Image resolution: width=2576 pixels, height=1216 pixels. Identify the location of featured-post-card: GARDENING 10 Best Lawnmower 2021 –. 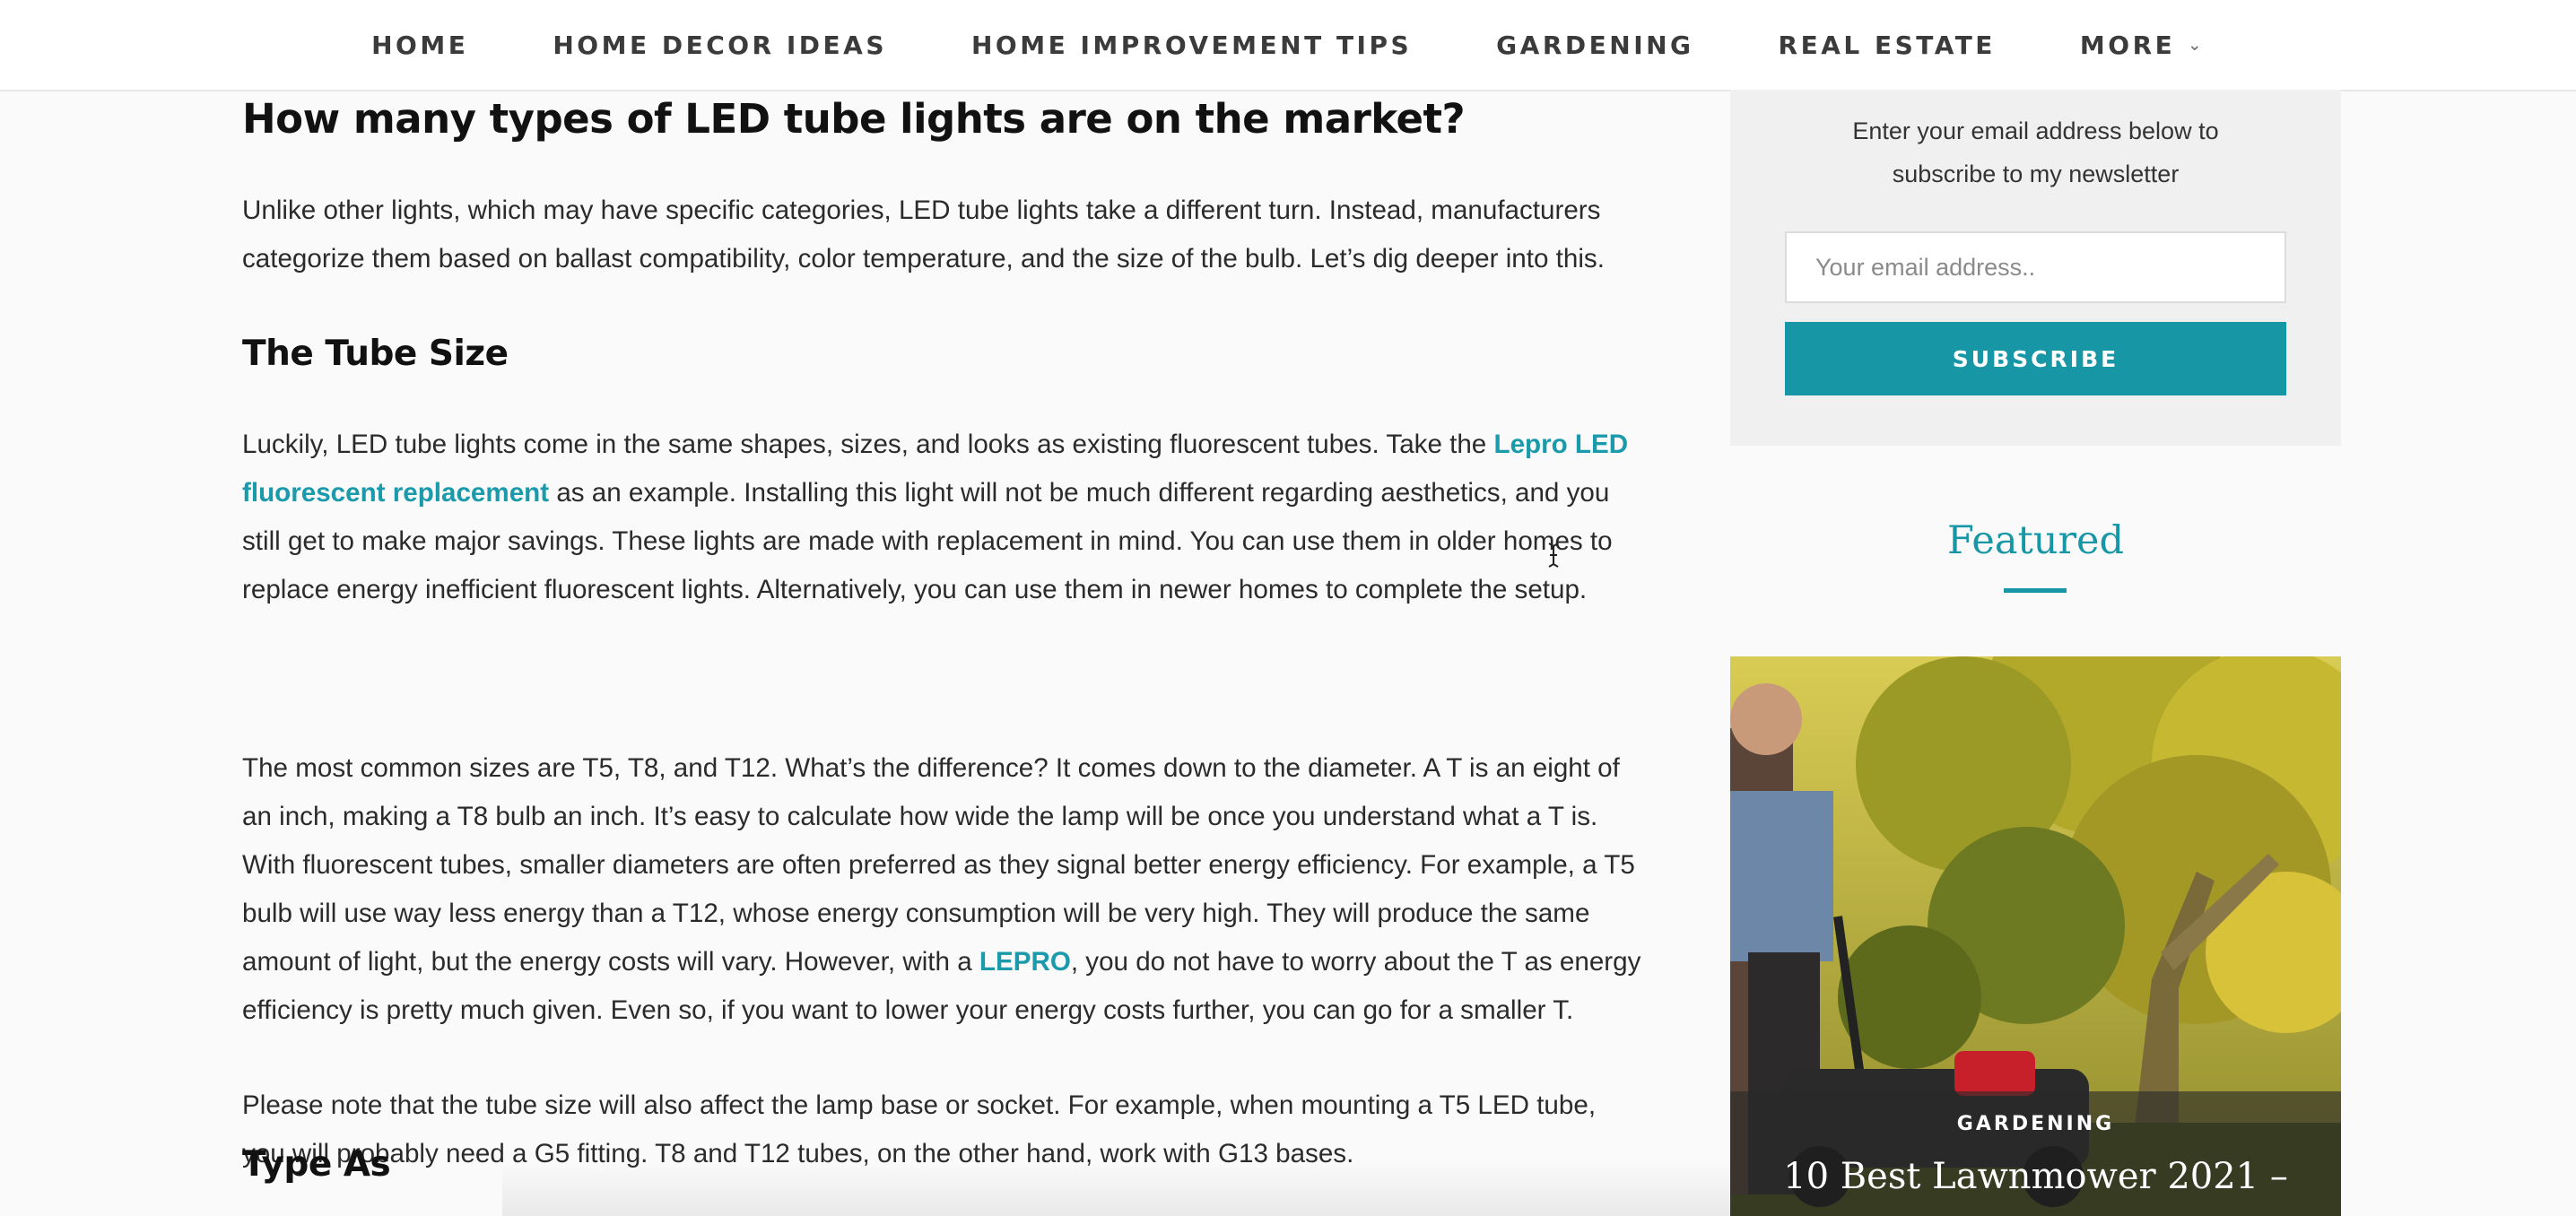
(2035, 936).